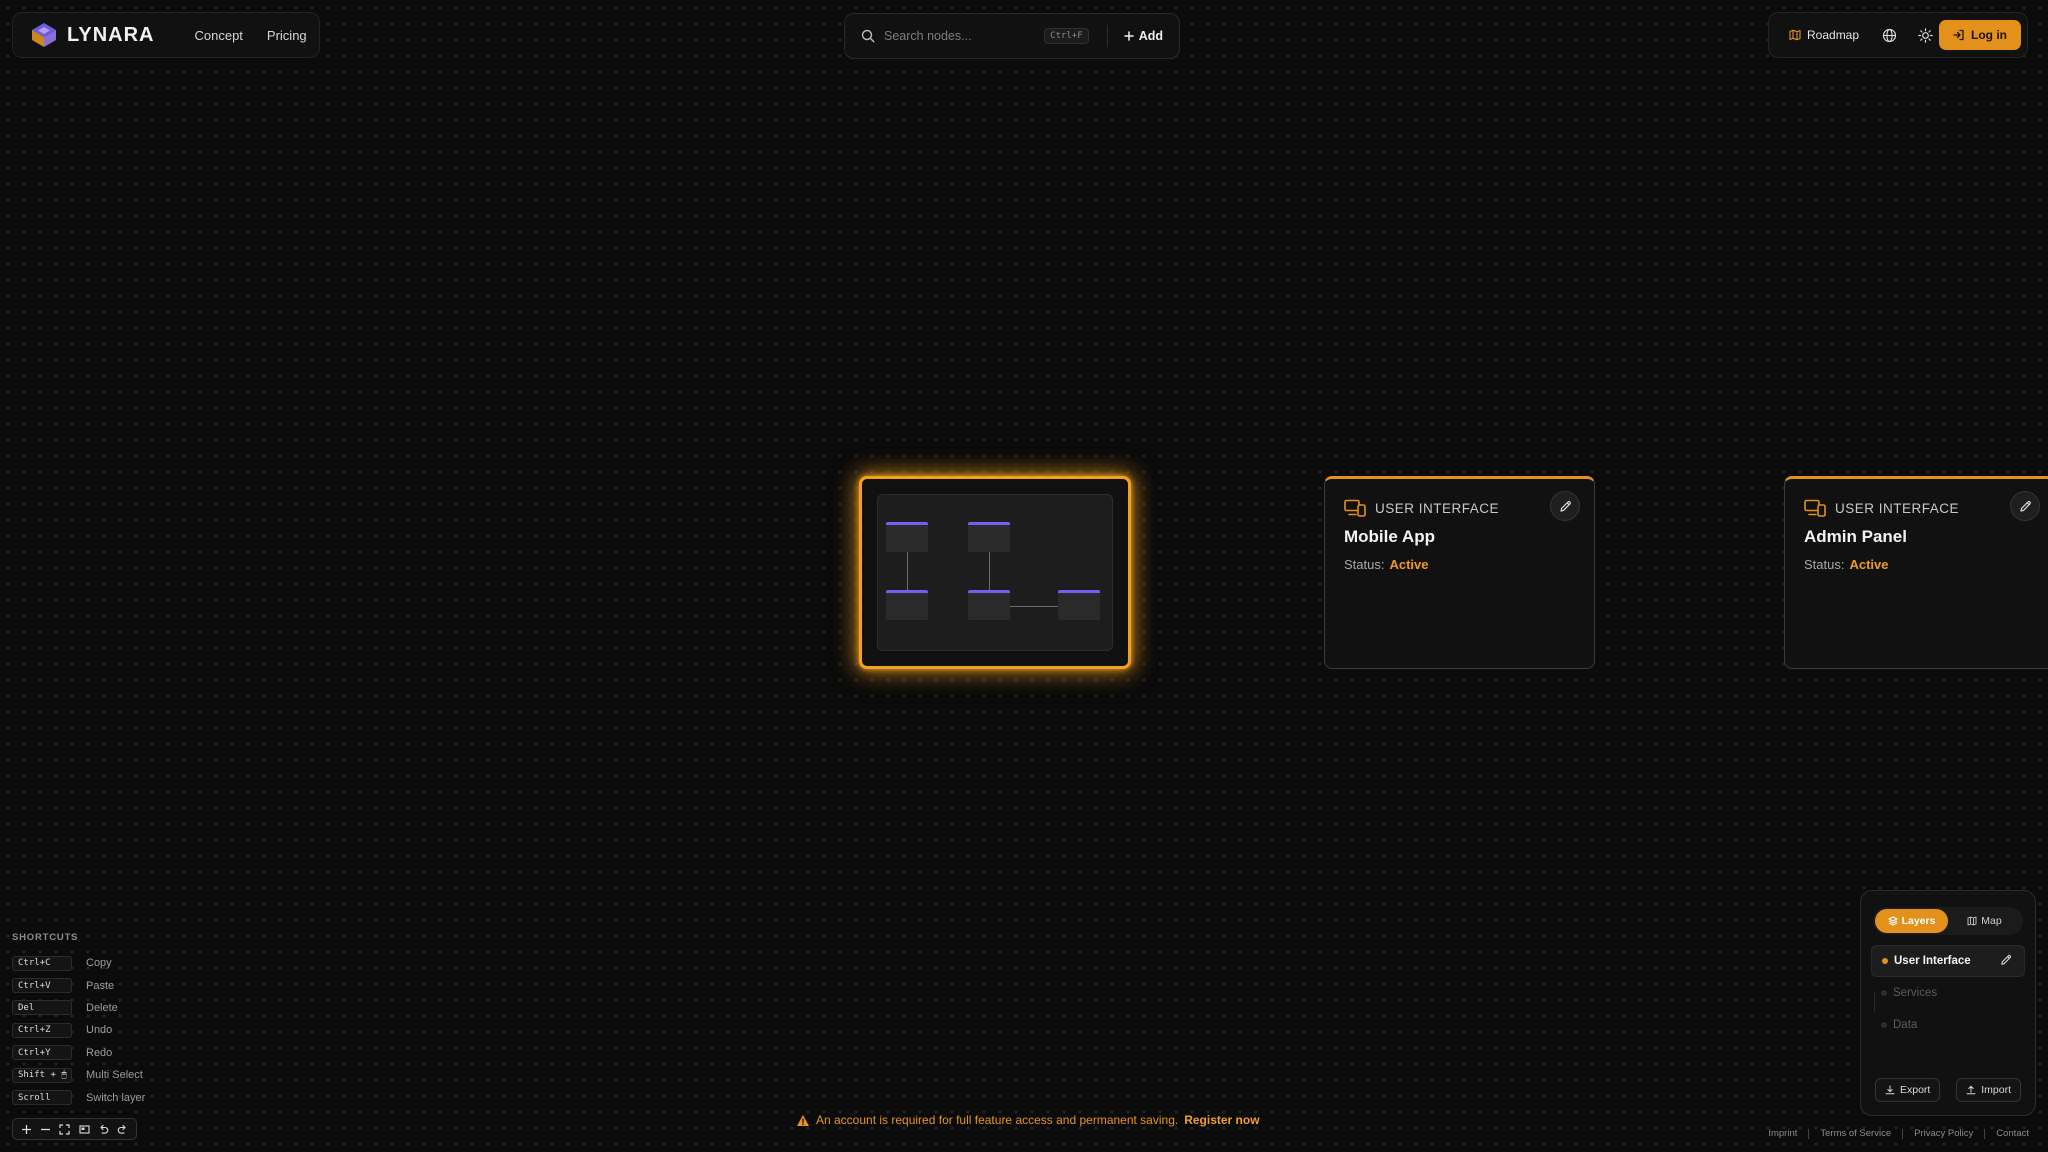 The width and height of the screenshot is (2048, 1152). I want to click on add-node-button: Add, so click(1143, 36).